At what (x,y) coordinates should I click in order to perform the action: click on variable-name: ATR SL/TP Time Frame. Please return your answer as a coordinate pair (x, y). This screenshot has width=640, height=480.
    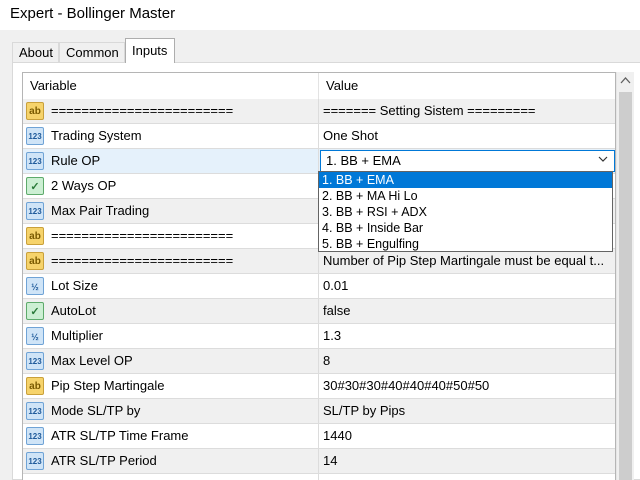
    Looking at the image, I should click on (120, 435).